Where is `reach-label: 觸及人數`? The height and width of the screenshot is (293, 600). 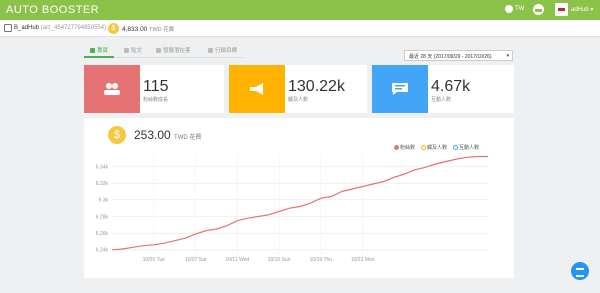 reach-label: 觸及人數 is located at coordinates (298, 100).